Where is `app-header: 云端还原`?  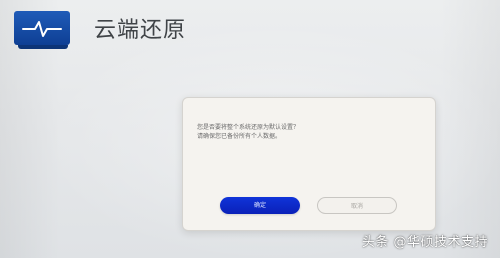
app-header: 云端还原 is located at coordinates (100, 30).